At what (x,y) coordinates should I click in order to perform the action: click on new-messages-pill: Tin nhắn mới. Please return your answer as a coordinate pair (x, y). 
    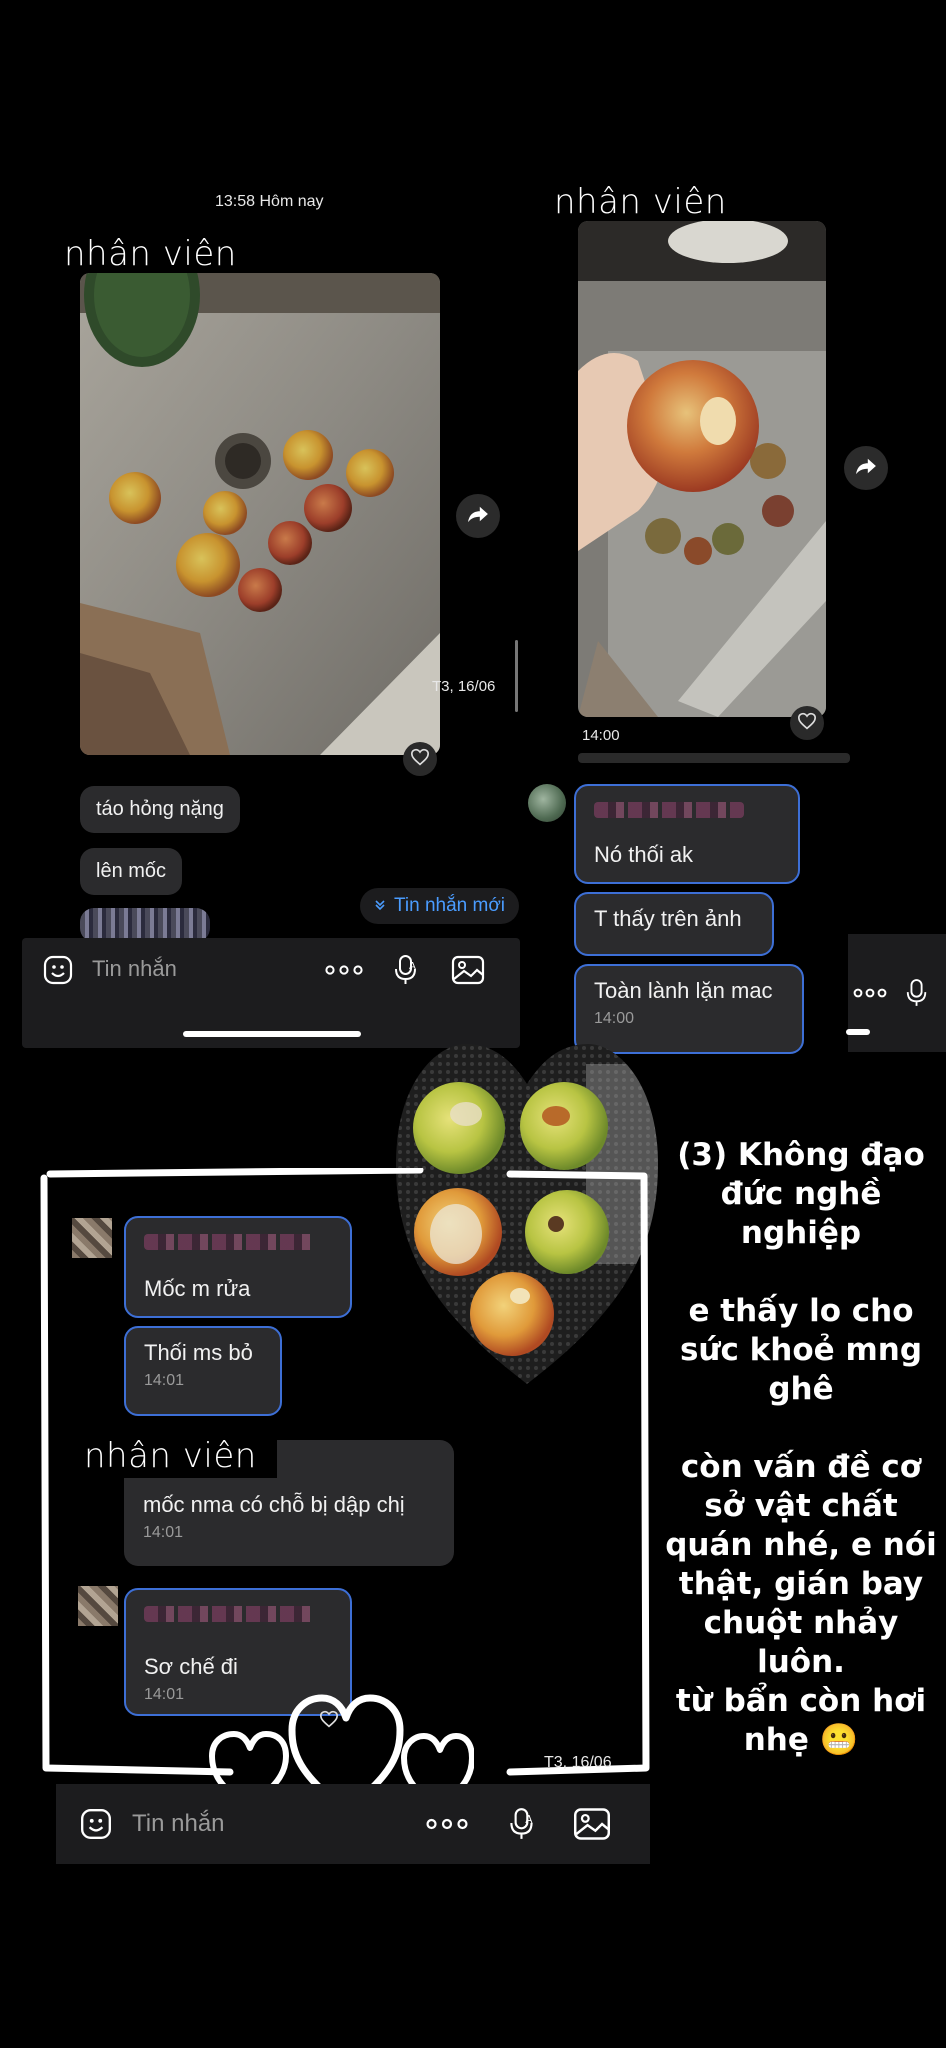
    Looking at the image, I should click on (440, 906).